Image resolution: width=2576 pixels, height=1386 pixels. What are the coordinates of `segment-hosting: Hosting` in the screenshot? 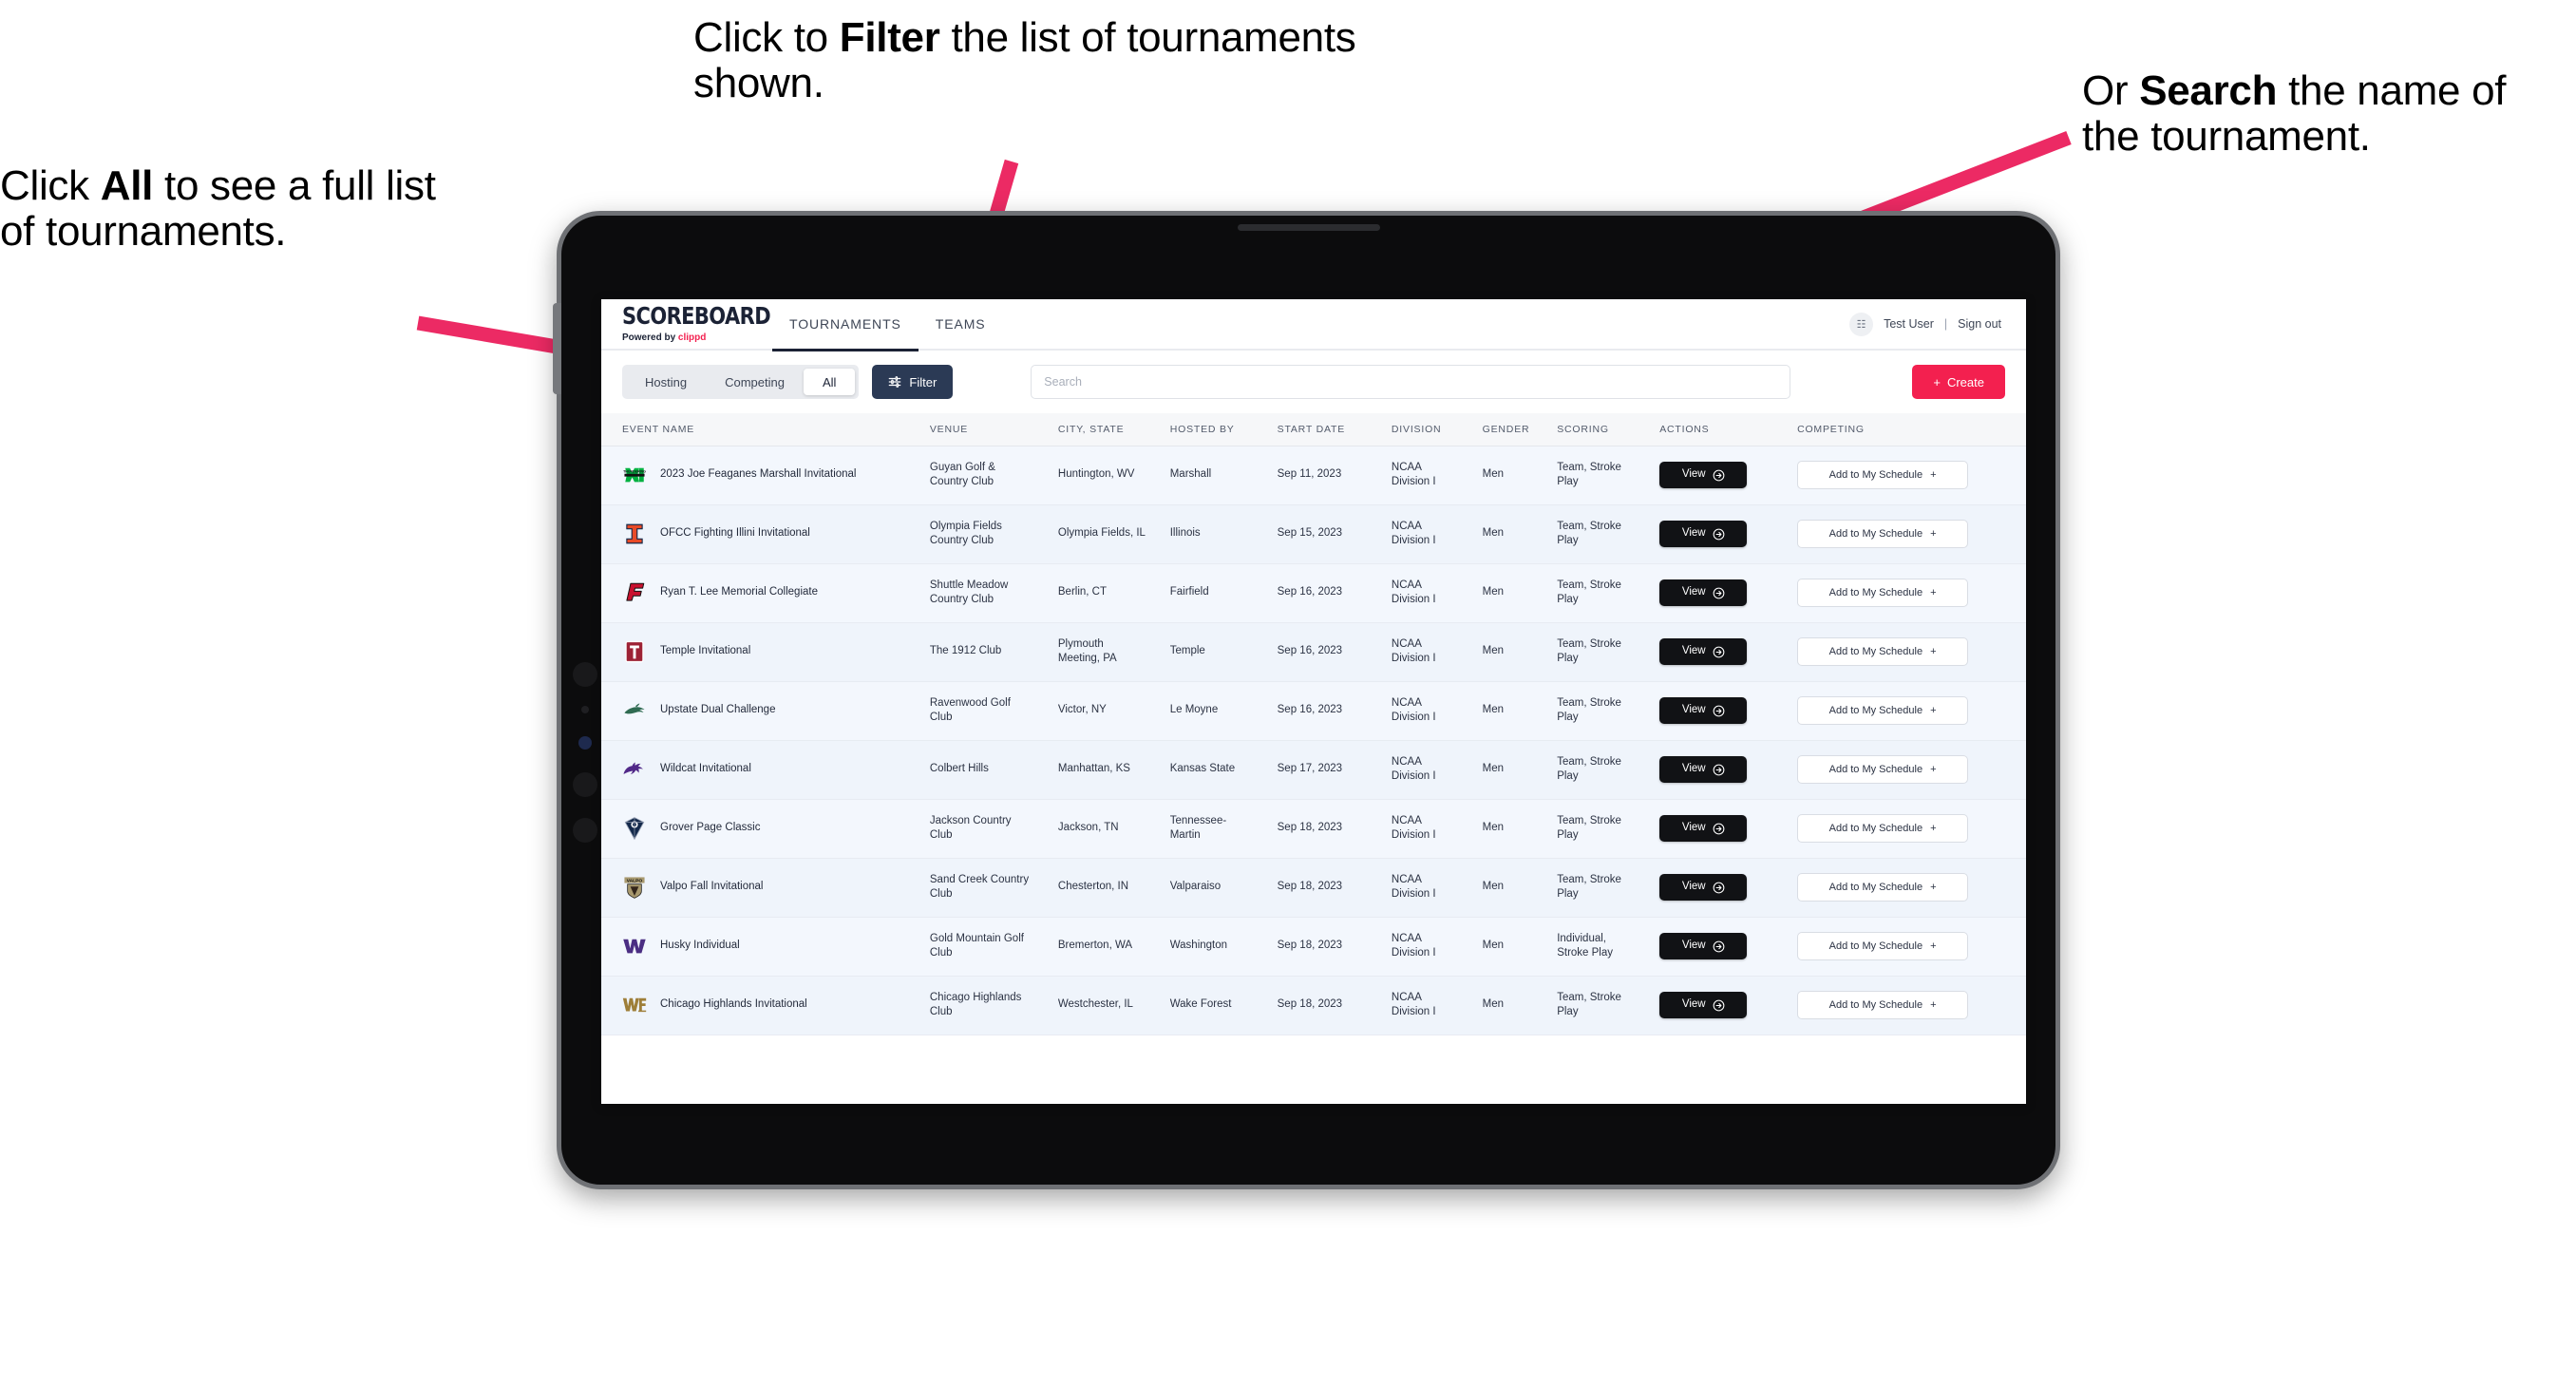 It's located at (666, 382).